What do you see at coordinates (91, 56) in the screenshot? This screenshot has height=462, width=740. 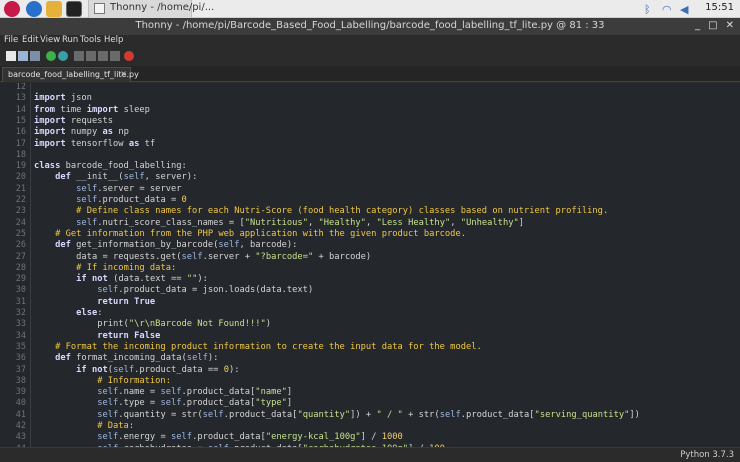 I see `step-into-icon` at bounding box center [91, 56].